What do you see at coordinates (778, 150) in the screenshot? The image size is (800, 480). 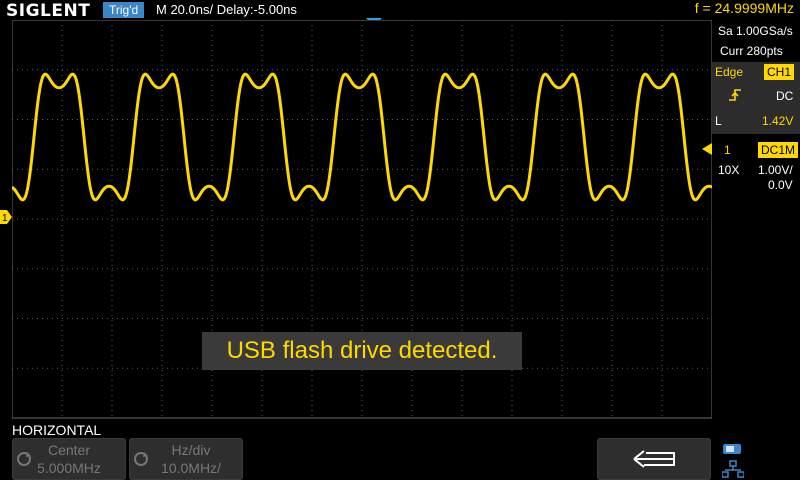 I see `channel-coupling-badge: DC1M` at bounding box center [778, 150].